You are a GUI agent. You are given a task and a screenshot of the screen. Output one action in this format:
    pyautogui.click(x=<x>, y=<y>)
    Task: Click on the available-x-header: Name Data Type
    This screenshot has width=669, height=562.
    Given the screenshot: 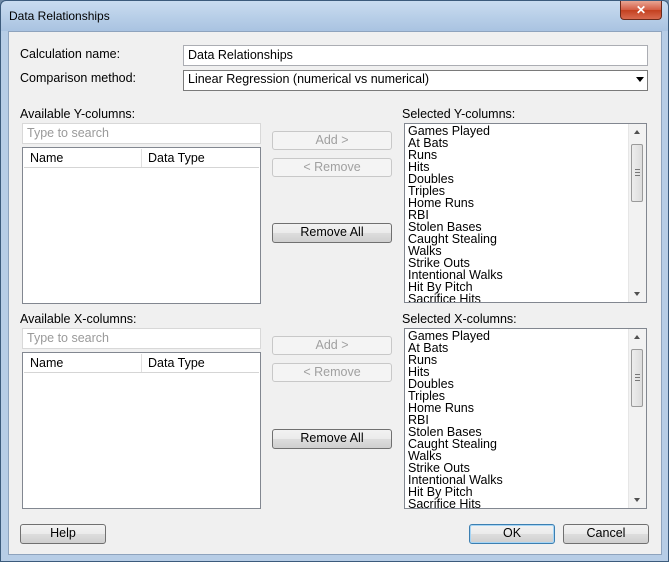 What is the action you would take?
    pyautogui.click(x=141, y=363)
    